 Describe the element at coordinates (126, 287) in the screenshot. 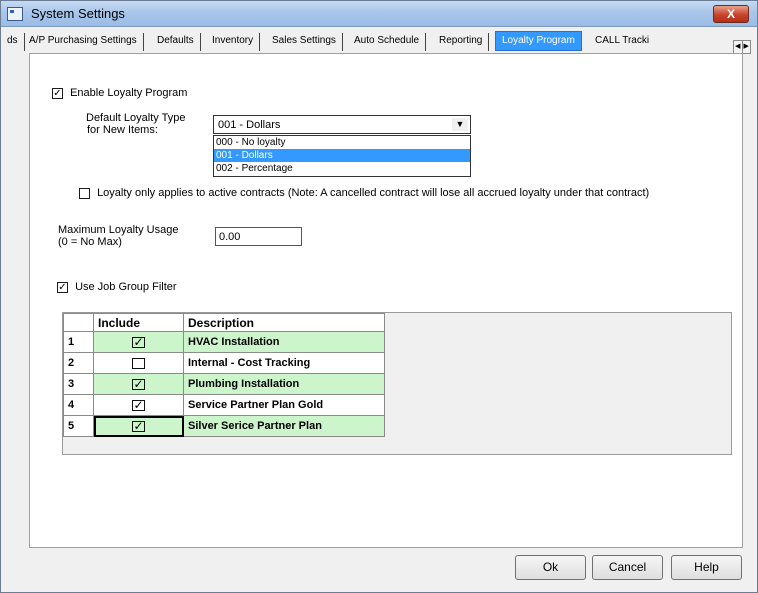

I see `job-group-filter-label: Use Job Group Filter` at that location.